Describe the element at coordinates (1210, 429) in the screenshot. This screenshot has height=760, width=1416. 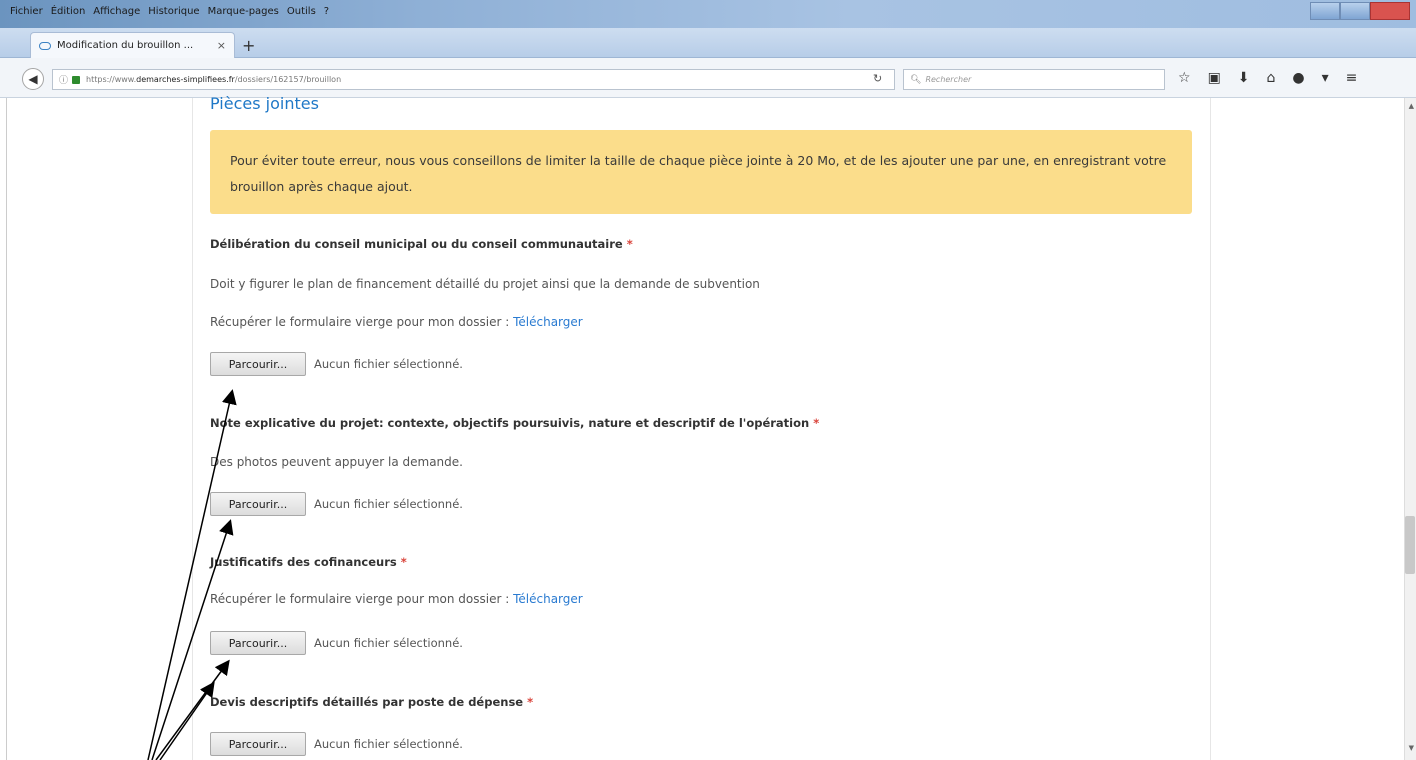
I see `column-divider-right` at that location.